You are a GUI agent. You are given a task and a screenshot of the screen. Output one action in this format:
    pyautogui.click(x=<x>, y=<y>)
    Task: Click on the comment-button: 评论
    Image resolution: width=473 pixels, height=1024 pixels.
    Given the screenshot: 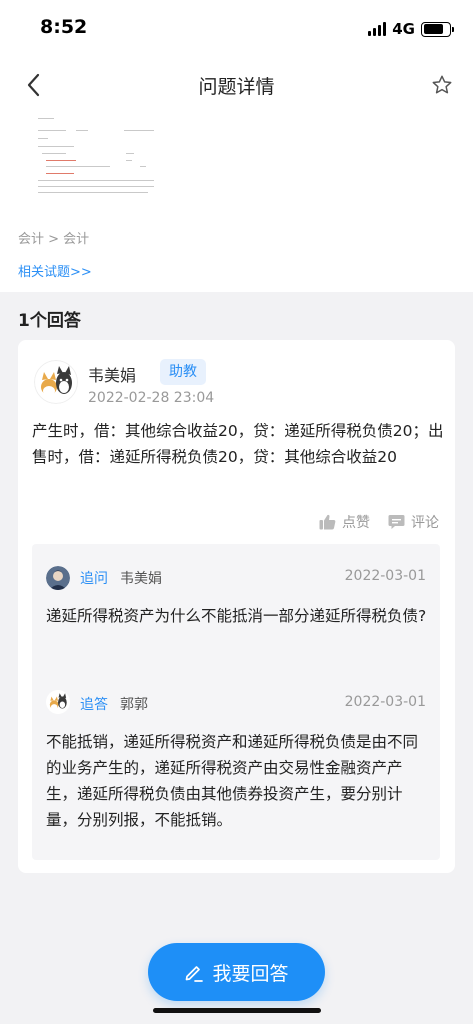 What is the action you would take?
    pyautogui.click(x=413, y=522)
    